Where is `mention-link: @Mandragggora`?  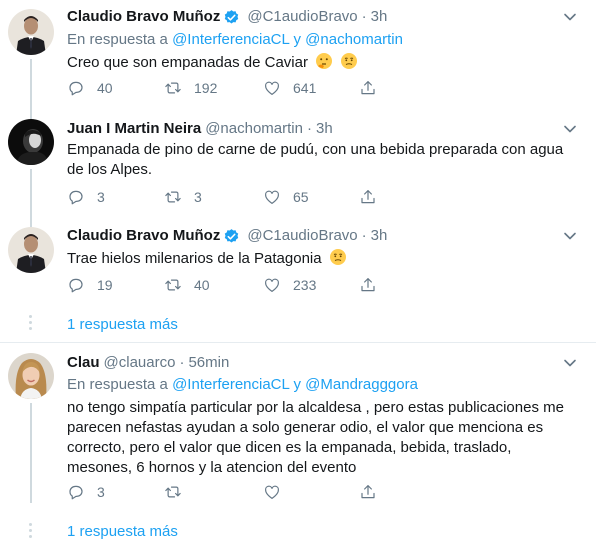 mention-link: @Mandragggora is located at coordinates (361, 384).